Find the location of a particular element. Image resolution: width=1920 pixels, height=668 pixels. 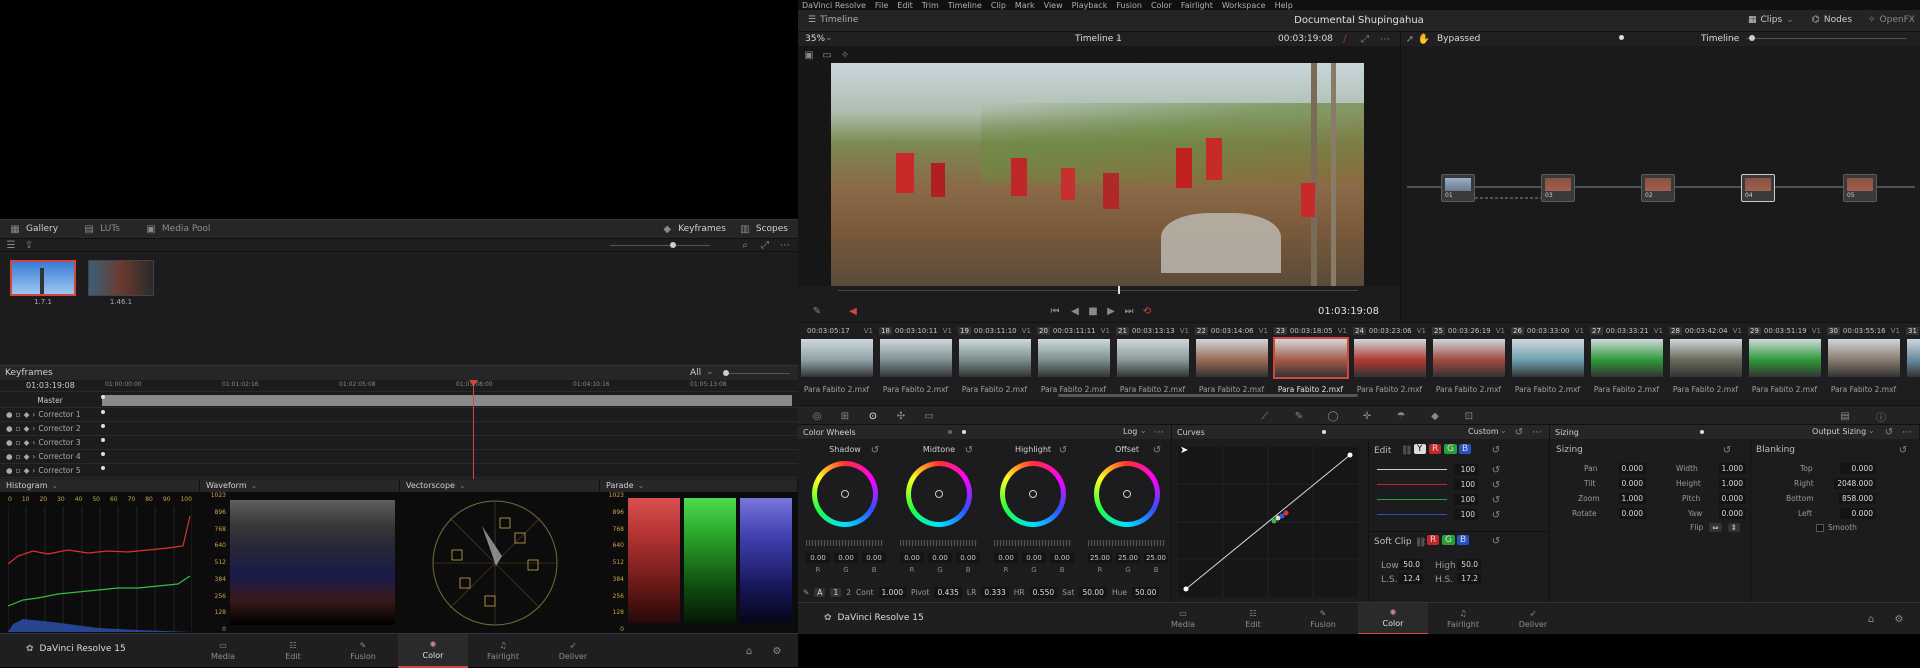

wheel-midtone: Midtone ↺ 0.00 0.00 0.00 RGB is located at coordinates (939, 520).